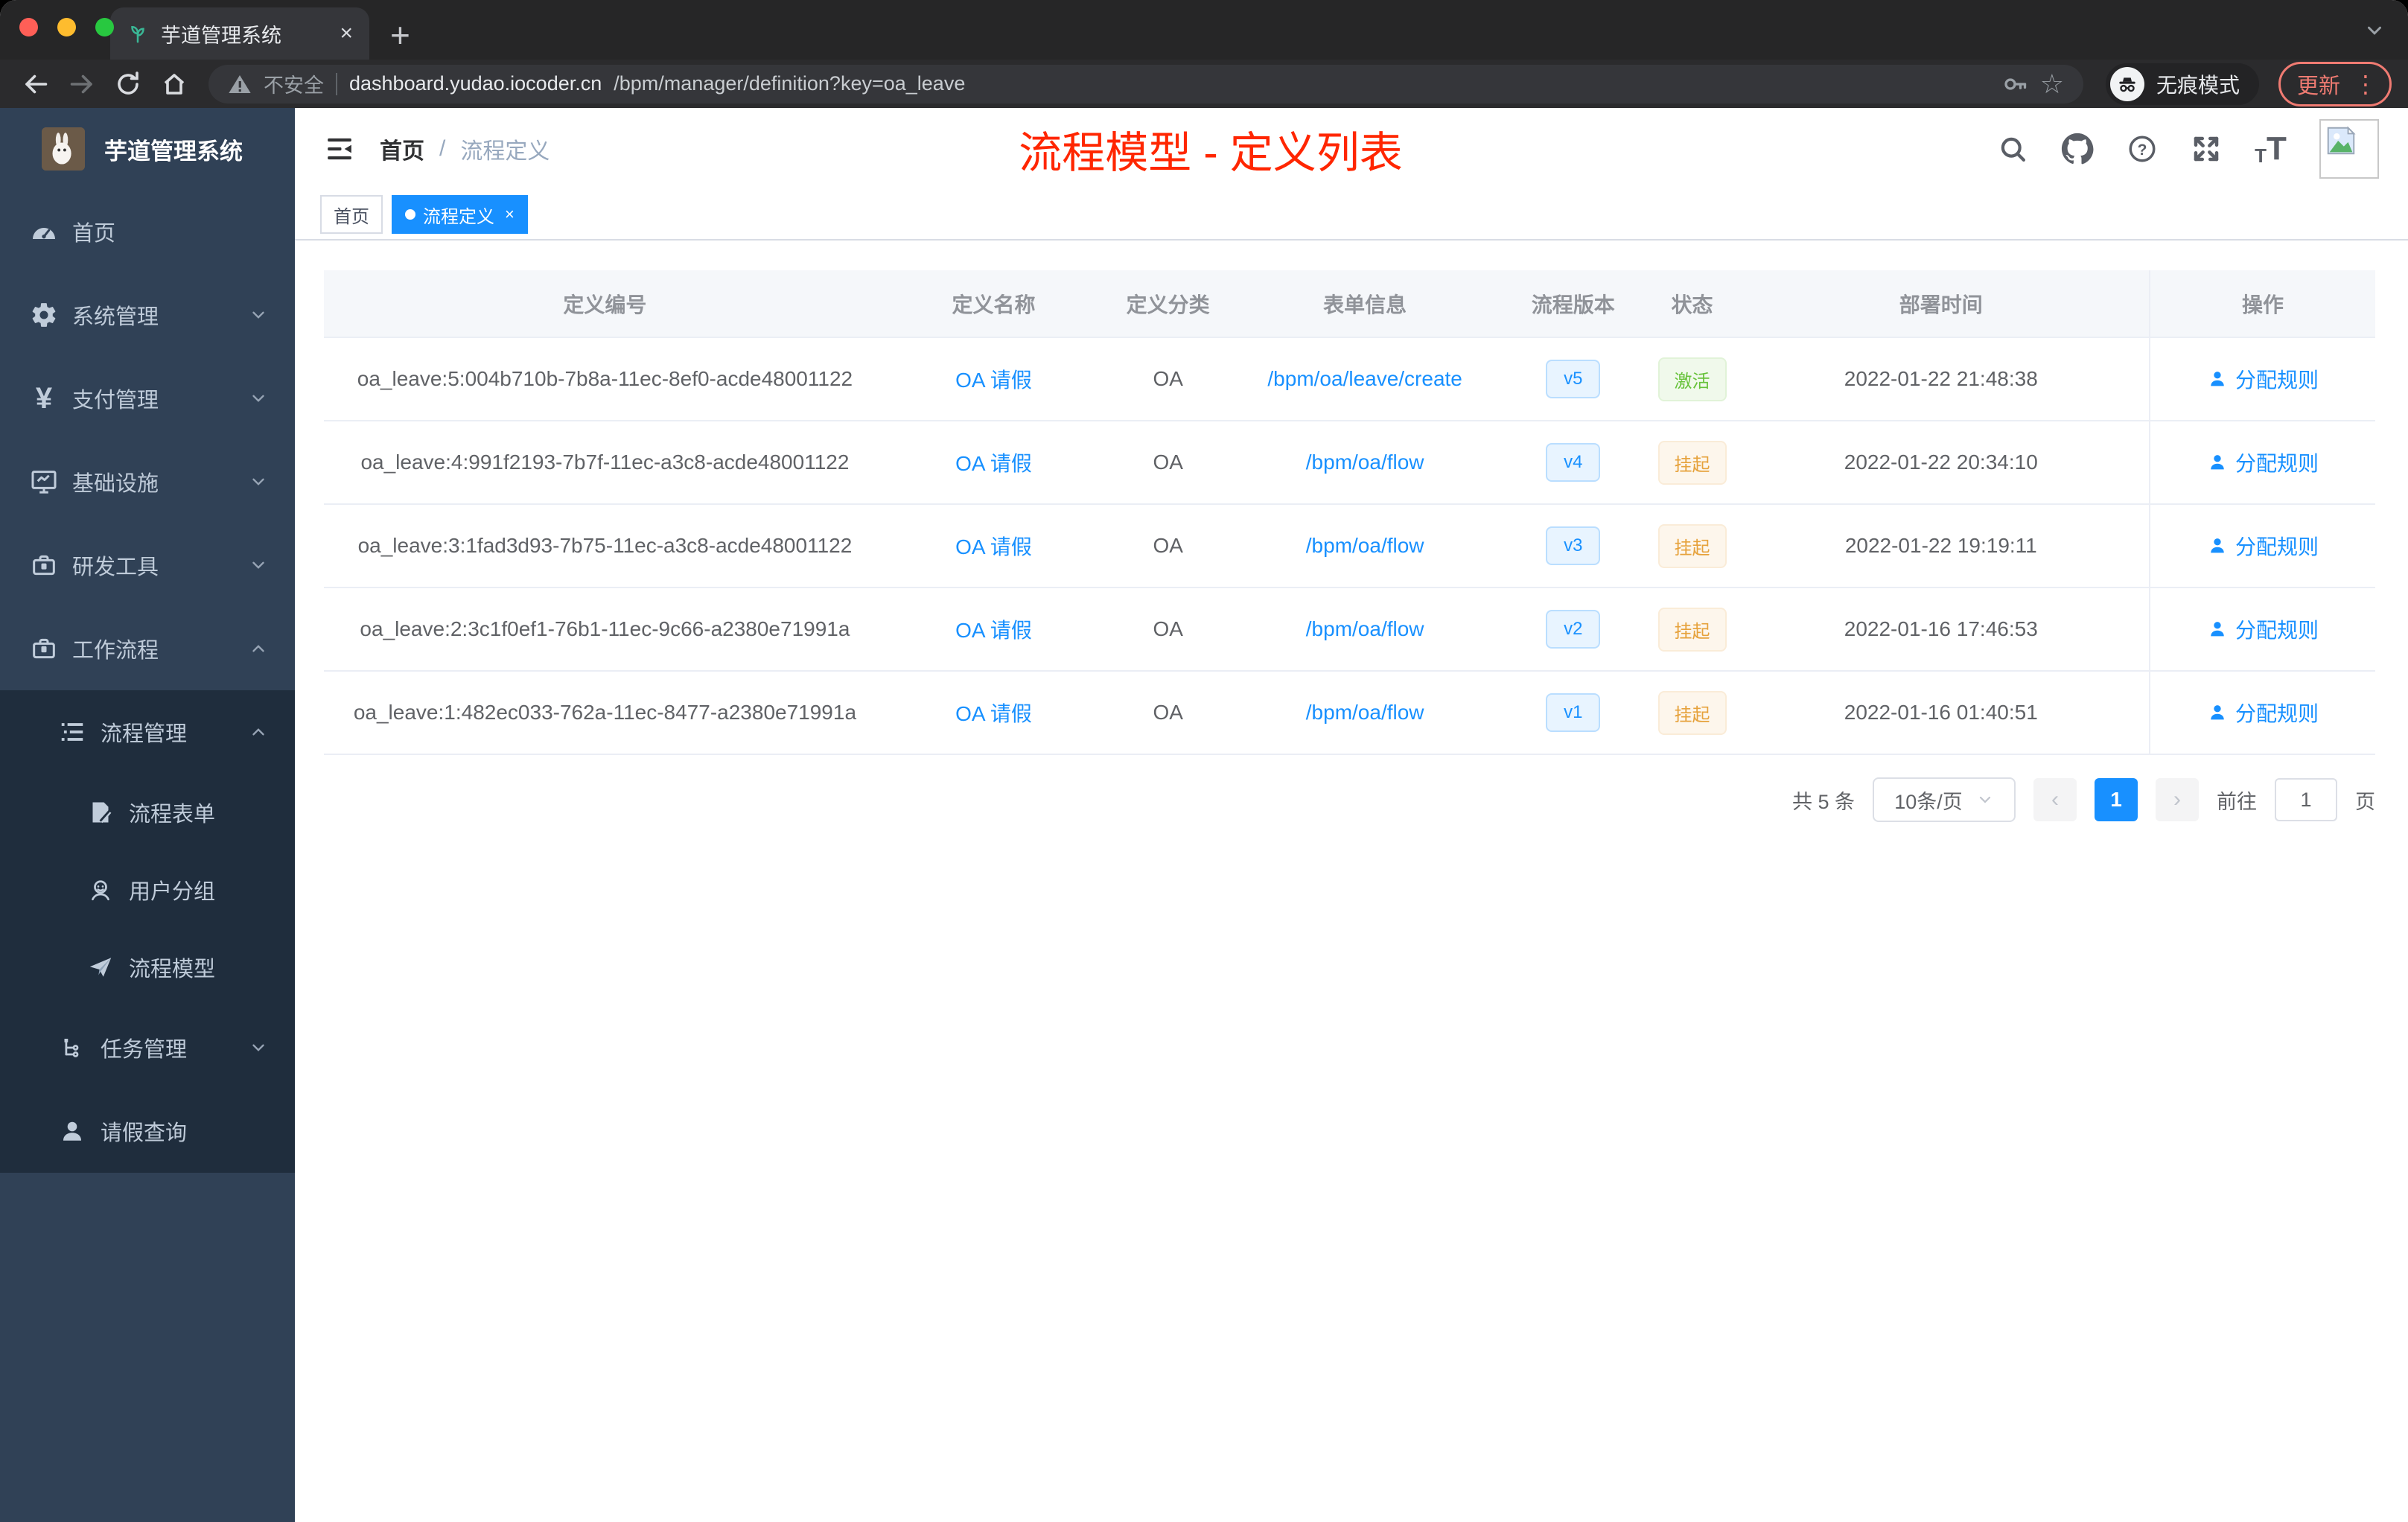  Describe the element at coordinates (339, 149) in the screenshot. I see `sidebar-collapse-icon` at that location.